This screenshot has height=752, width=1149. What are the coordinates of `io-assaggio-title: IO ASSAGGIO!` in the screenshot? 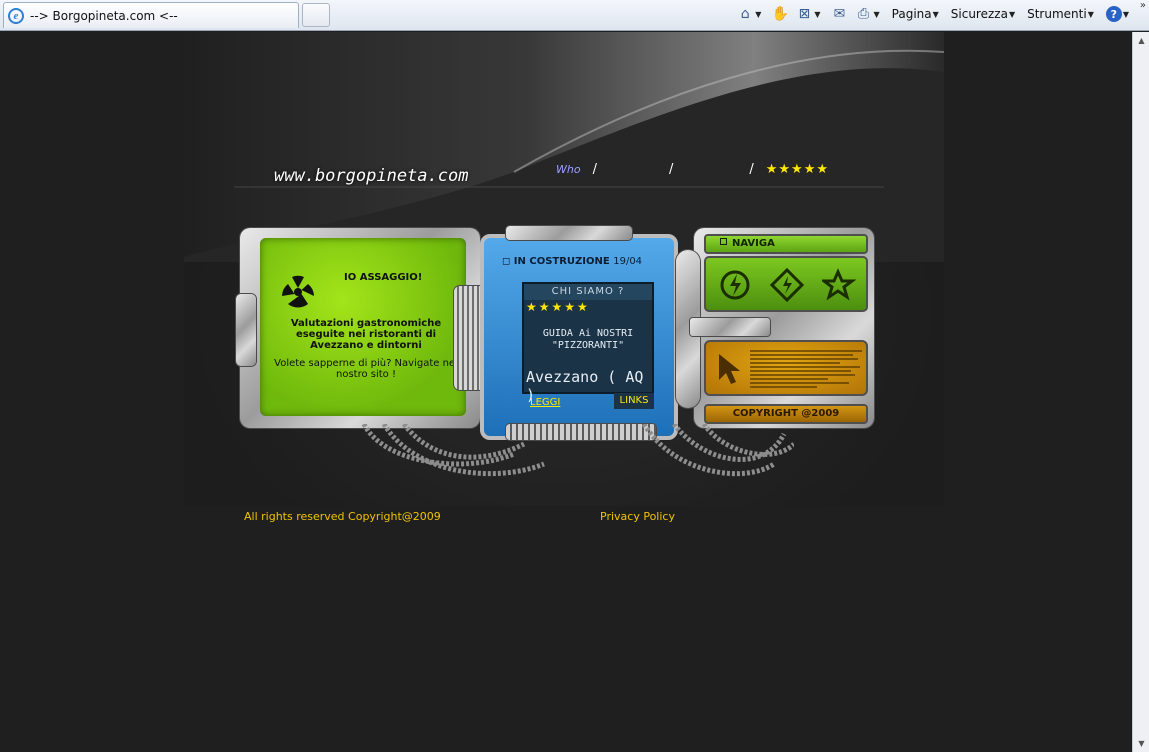 It's located at (383, 277).